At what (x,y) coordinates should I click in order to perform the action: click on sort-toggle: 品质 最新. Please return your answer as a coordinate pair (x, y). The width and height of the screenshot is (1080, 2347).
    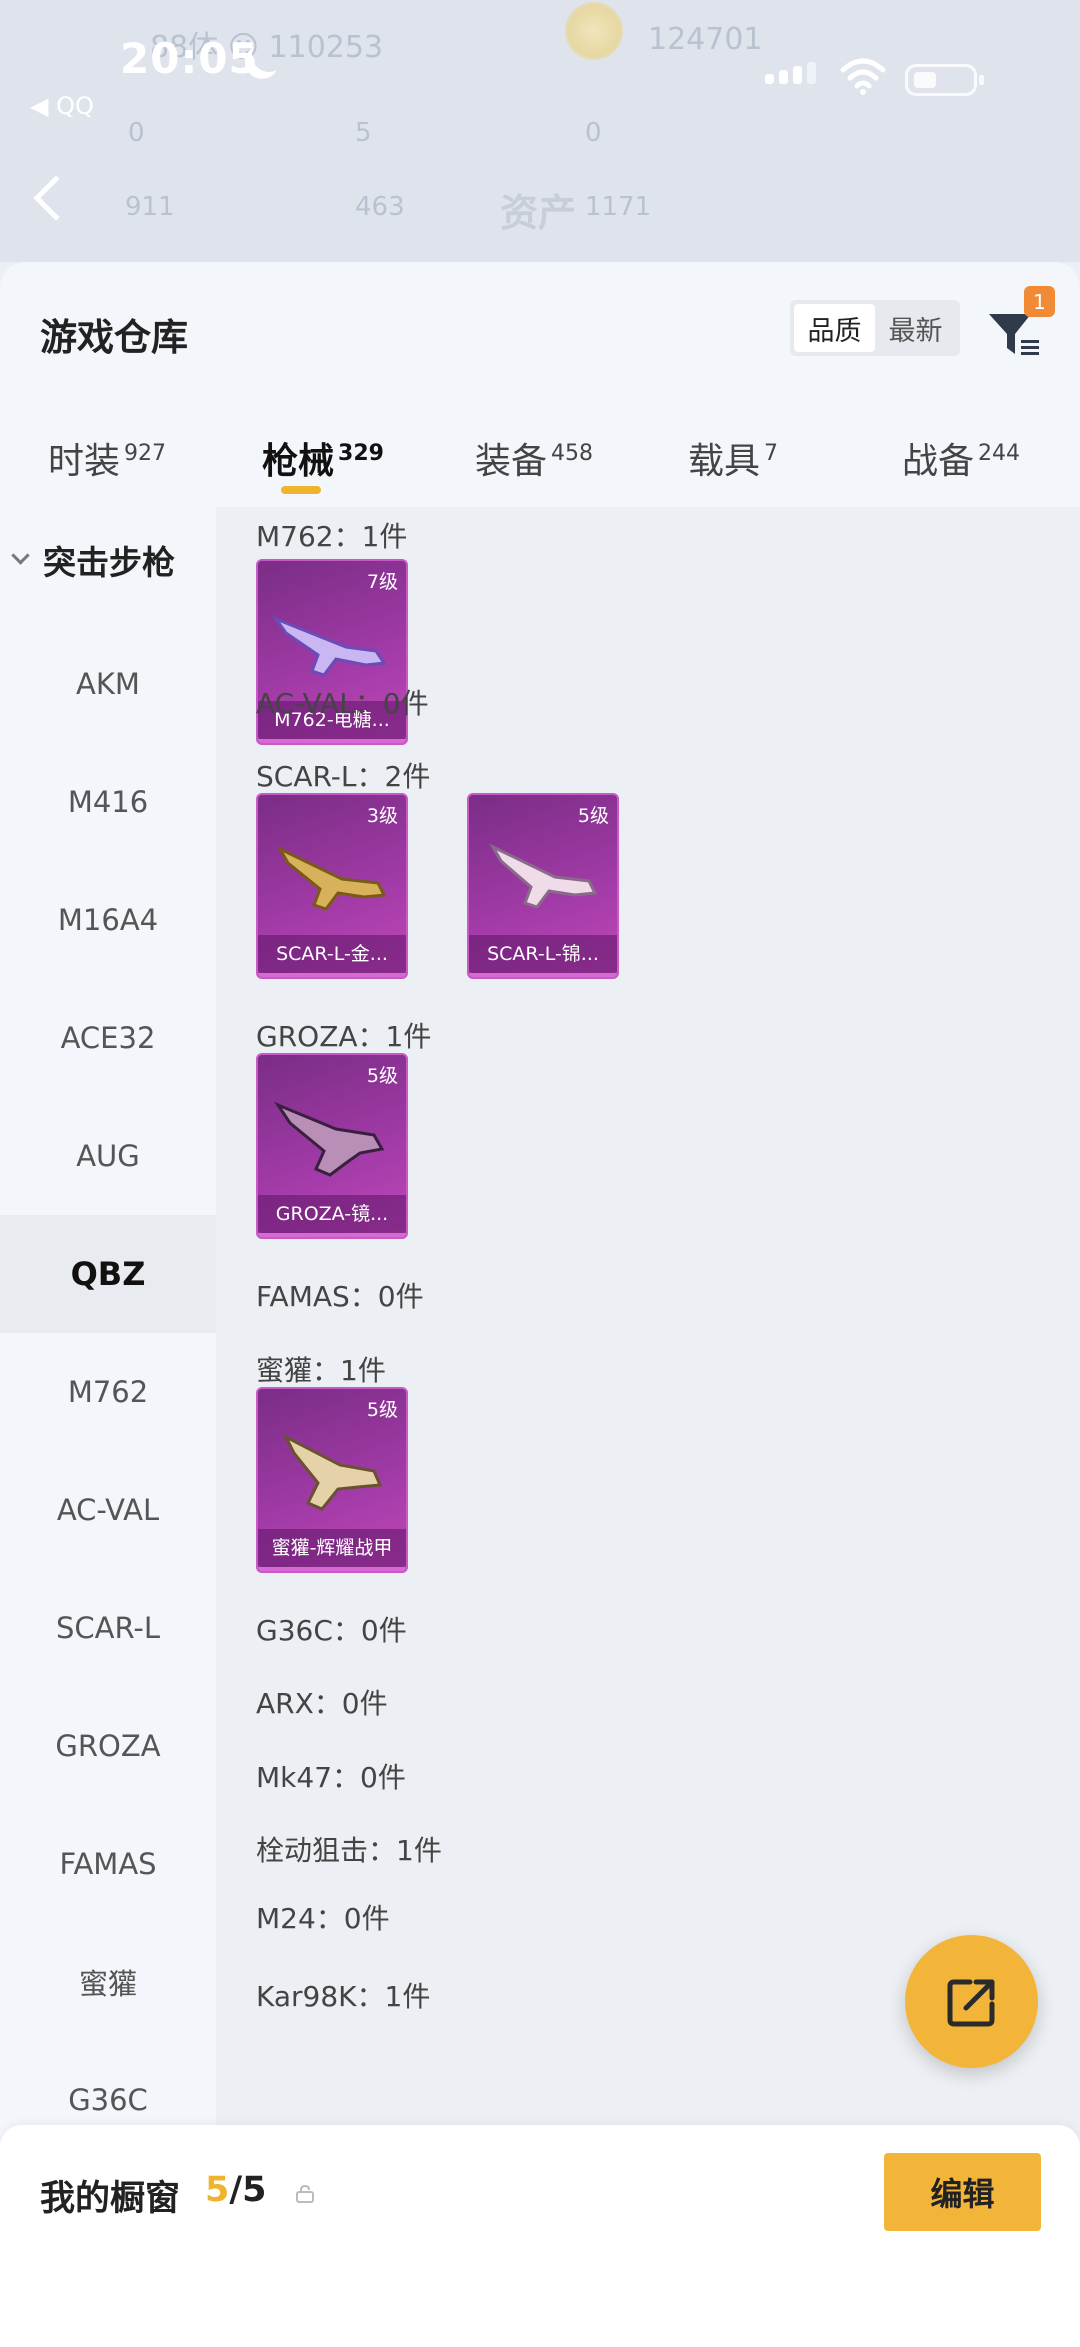
    Looking at the image, I should click on (875, 328).